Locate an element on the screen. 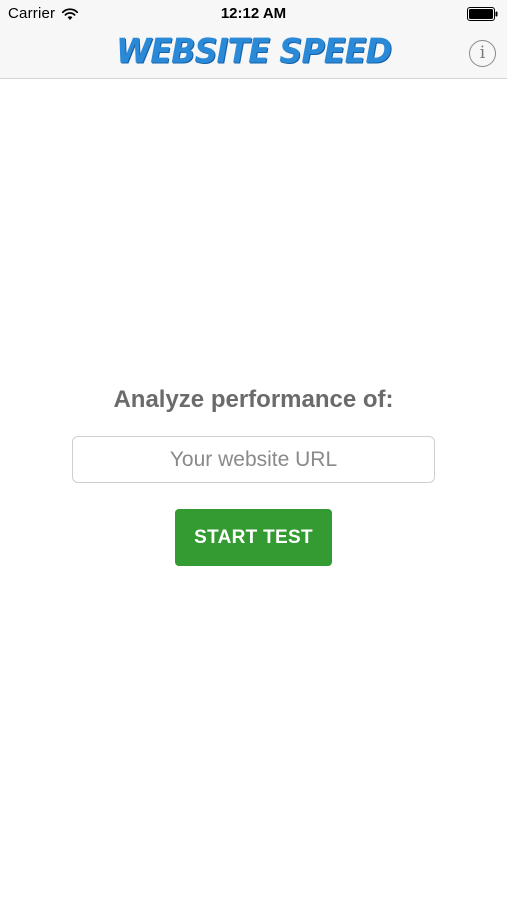 This screenshot has height=900, width=507. status-bar: Carrier 12:12 AM is located at coordinates (253, 14).